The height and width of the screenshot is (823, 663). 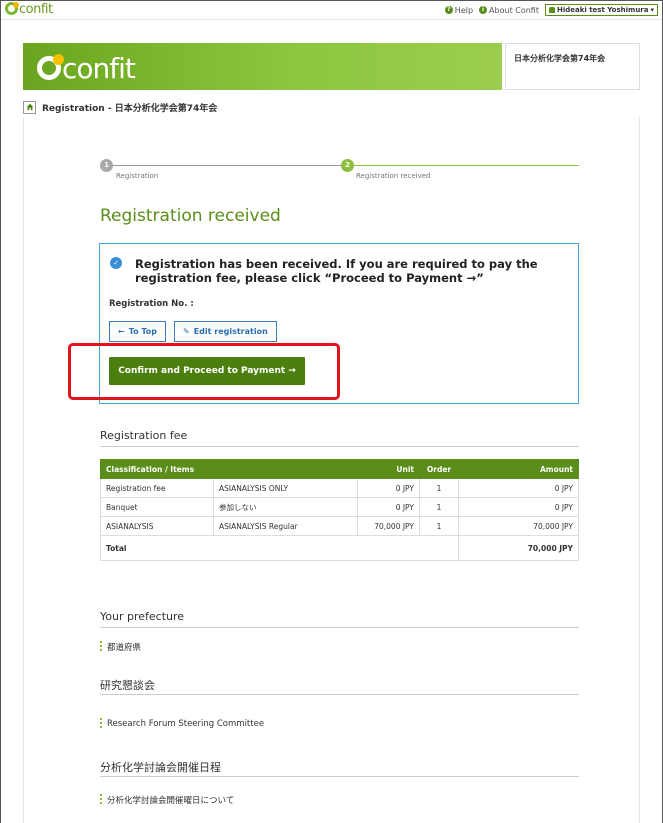 I want to click on highlight-annotation, so click(x=204, y=371).